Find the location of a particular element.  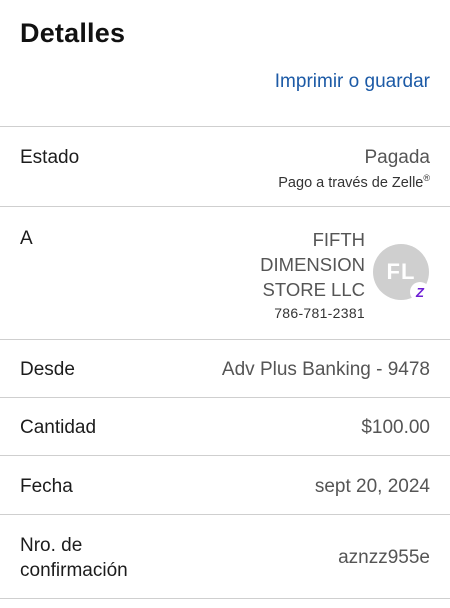

avatar-initials: FL is located at coordinates (401, 271).